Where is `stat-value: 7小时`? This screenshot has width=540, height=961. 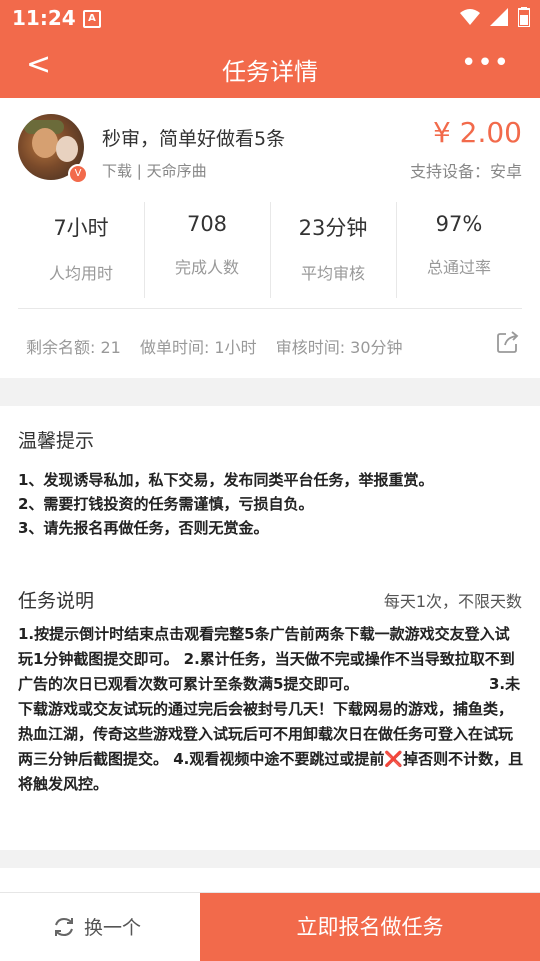 stat-value: 7小时 is located at coordinates (81, 228).